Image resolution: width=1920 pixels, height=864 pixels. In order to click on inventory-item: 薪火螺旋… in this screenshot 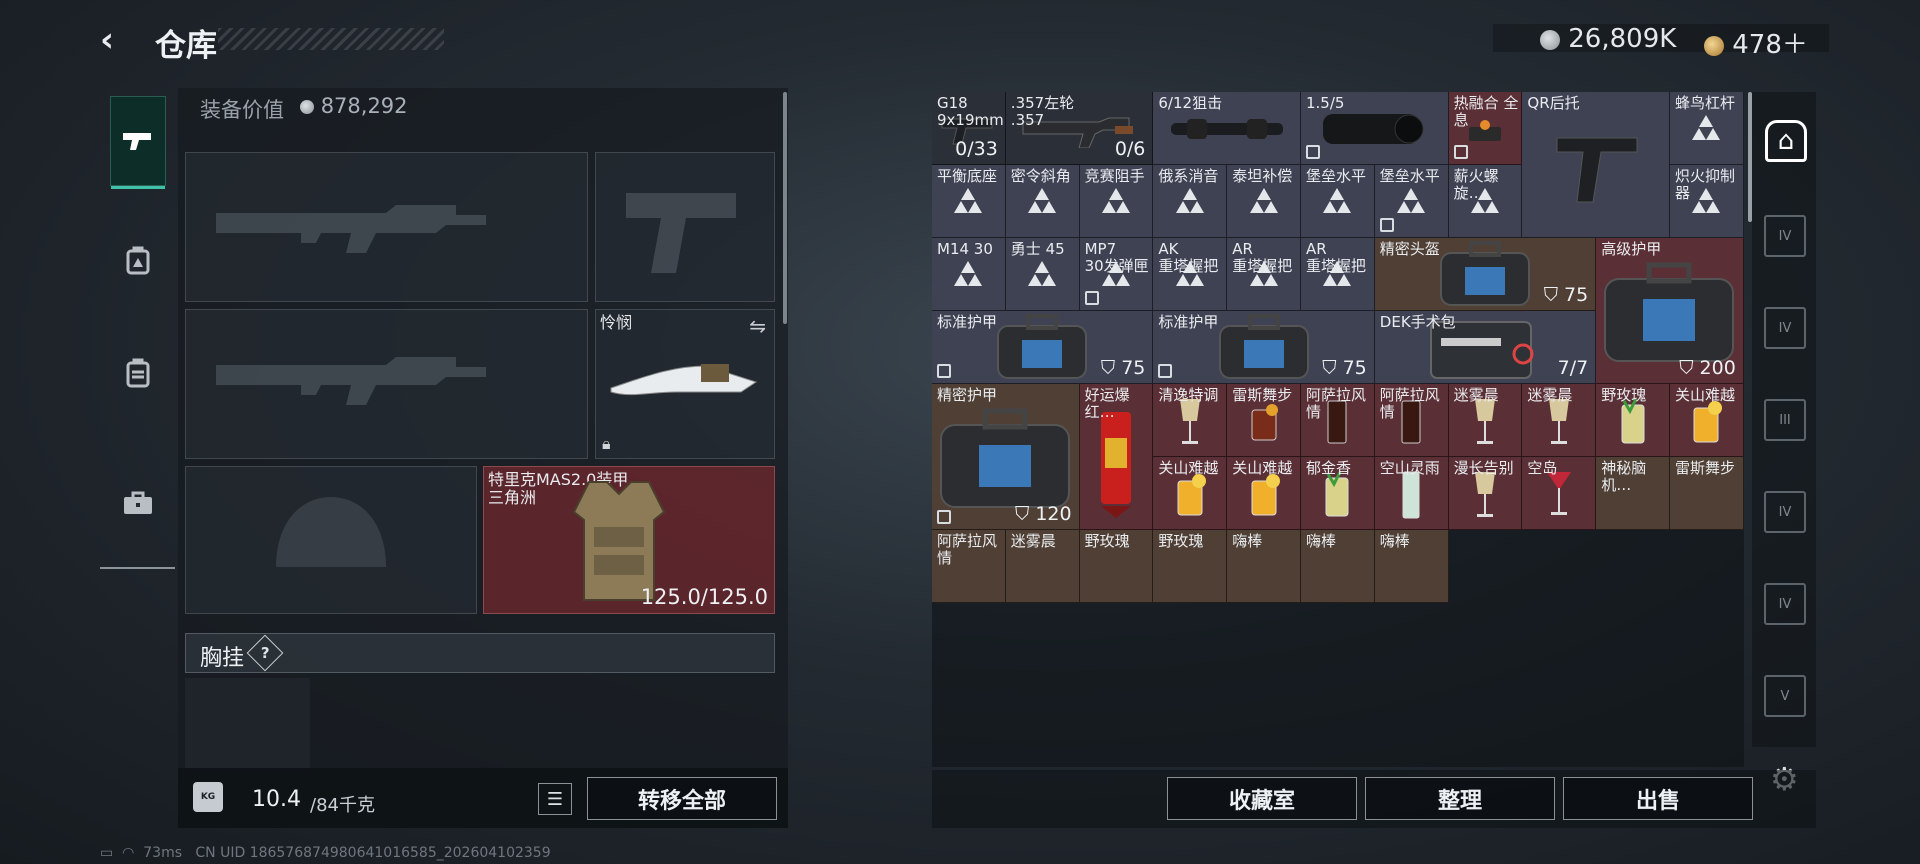, I will do `click(1485, 201)`.